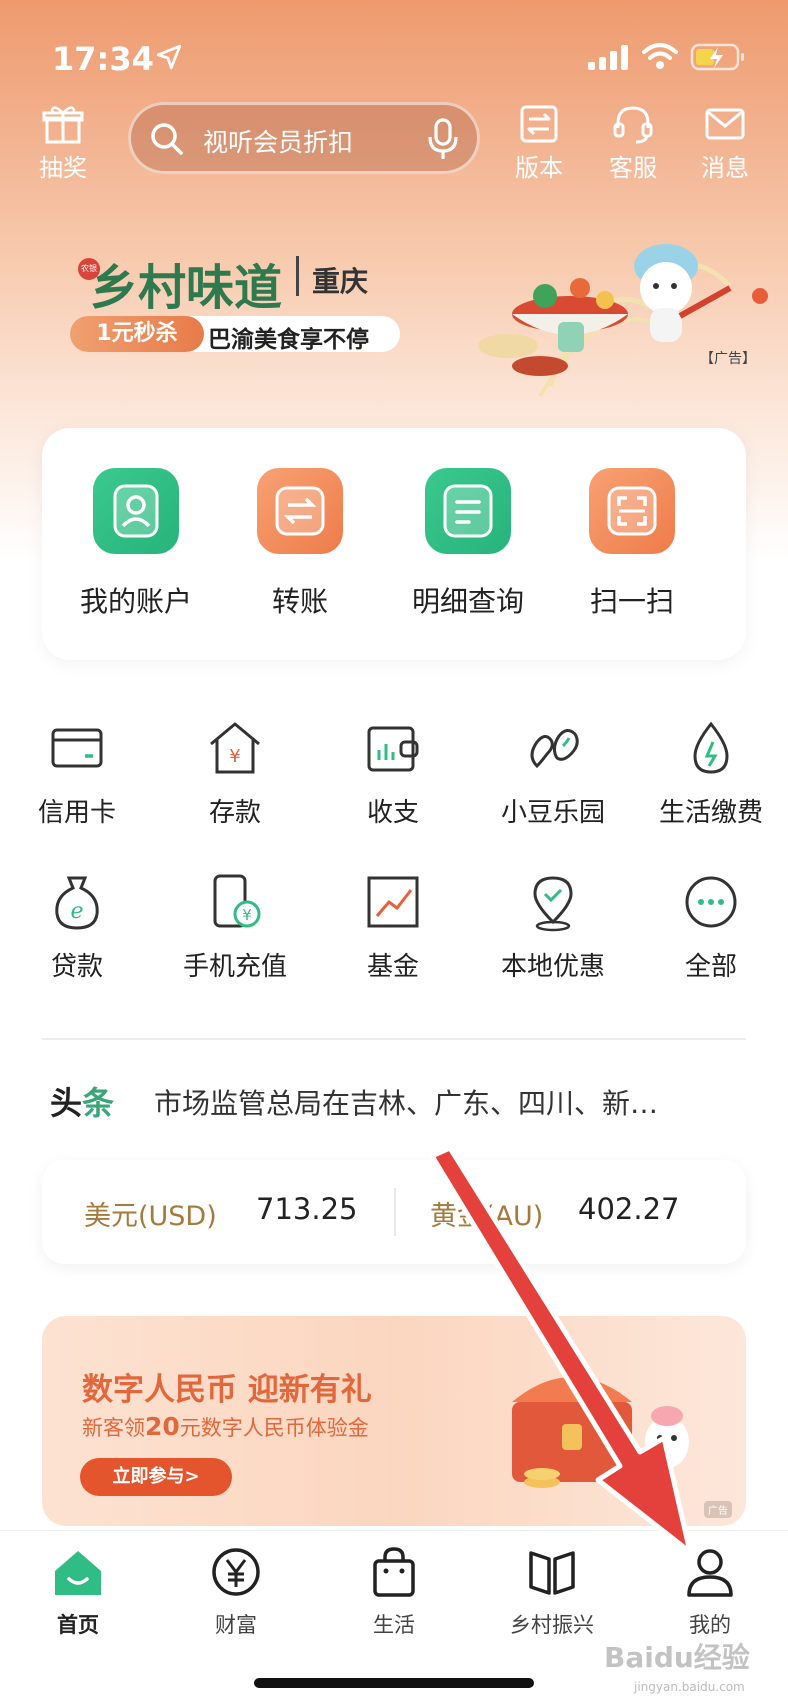  What do you see at coordinates (552, 1625) in the screenshot?
I see `tab-label: 乡村振兴` at bounding box center [552, 1625].